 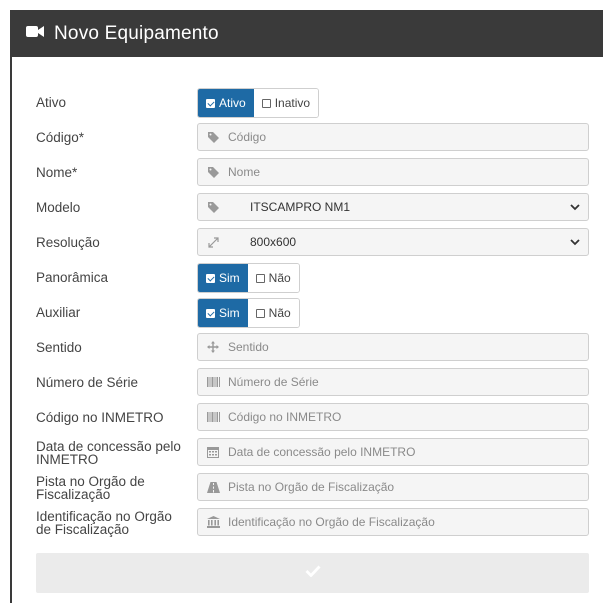 I want to click on row-codigo: Código* Código, so click(x=316, y=138).